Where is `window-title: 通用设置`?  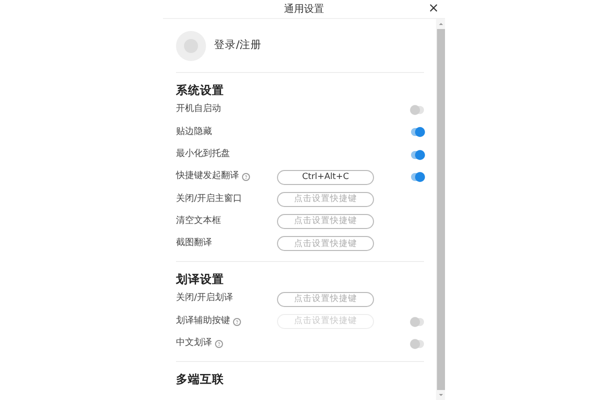 window-title: 通用设置 is located at coordinates (304, 9).